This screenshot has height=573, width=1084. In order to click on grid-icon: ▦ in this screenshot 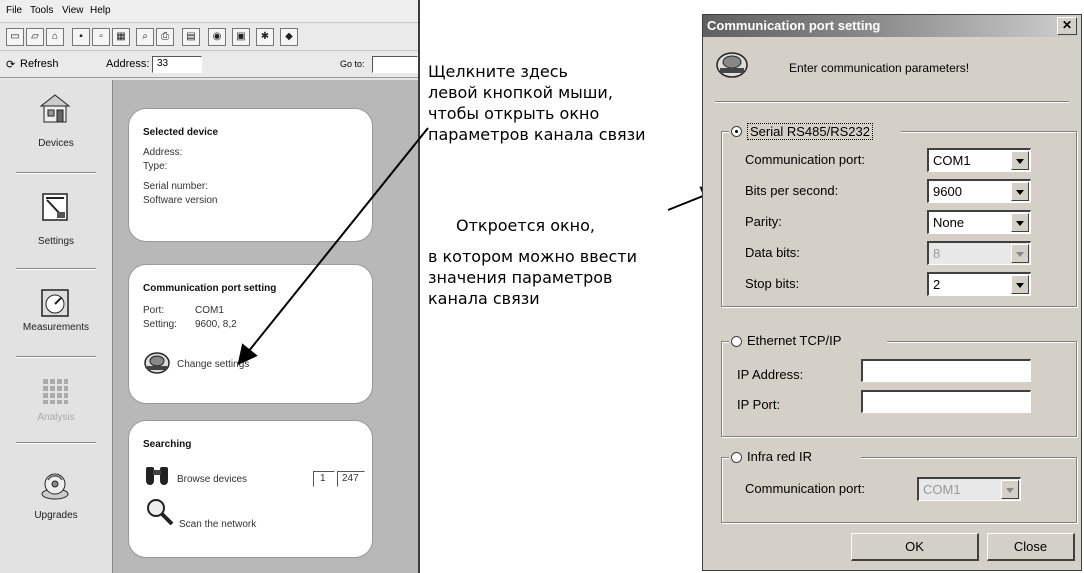, I will do `click(121, 37)`.